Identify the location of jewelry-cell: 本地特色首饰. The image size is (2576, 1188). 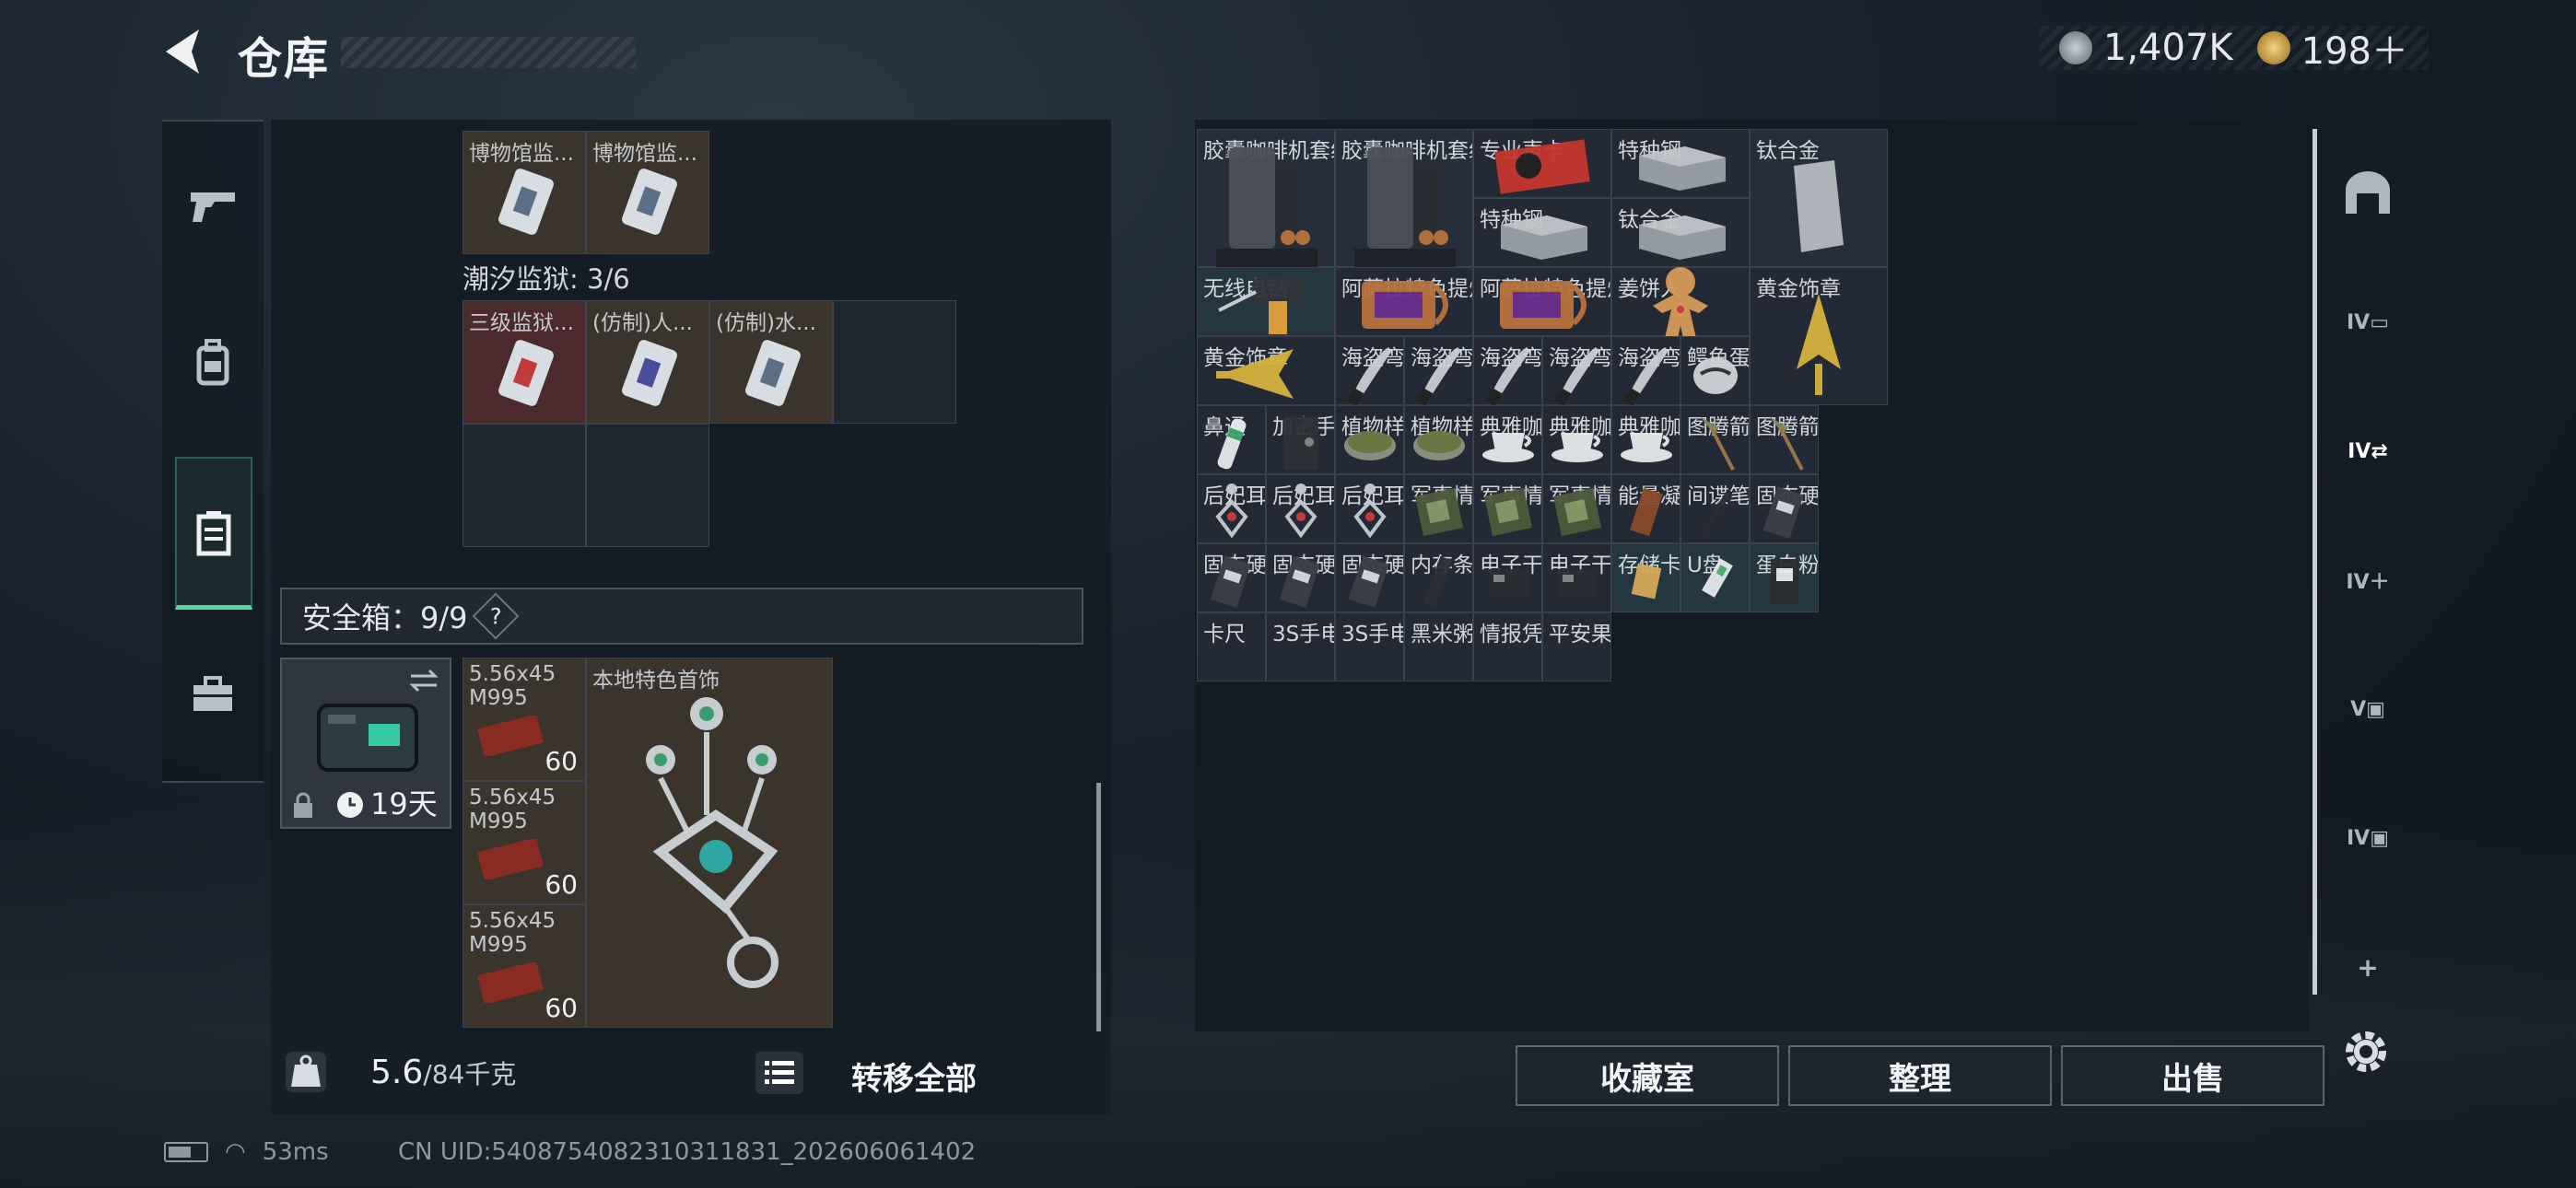
(709, 843).